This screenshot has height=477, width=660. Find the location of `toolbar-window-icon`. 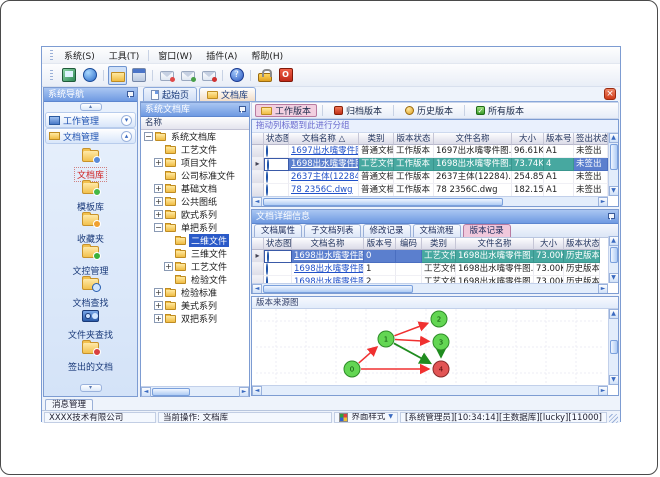

toolbar-window-icon is located at coordinates (138, 75).